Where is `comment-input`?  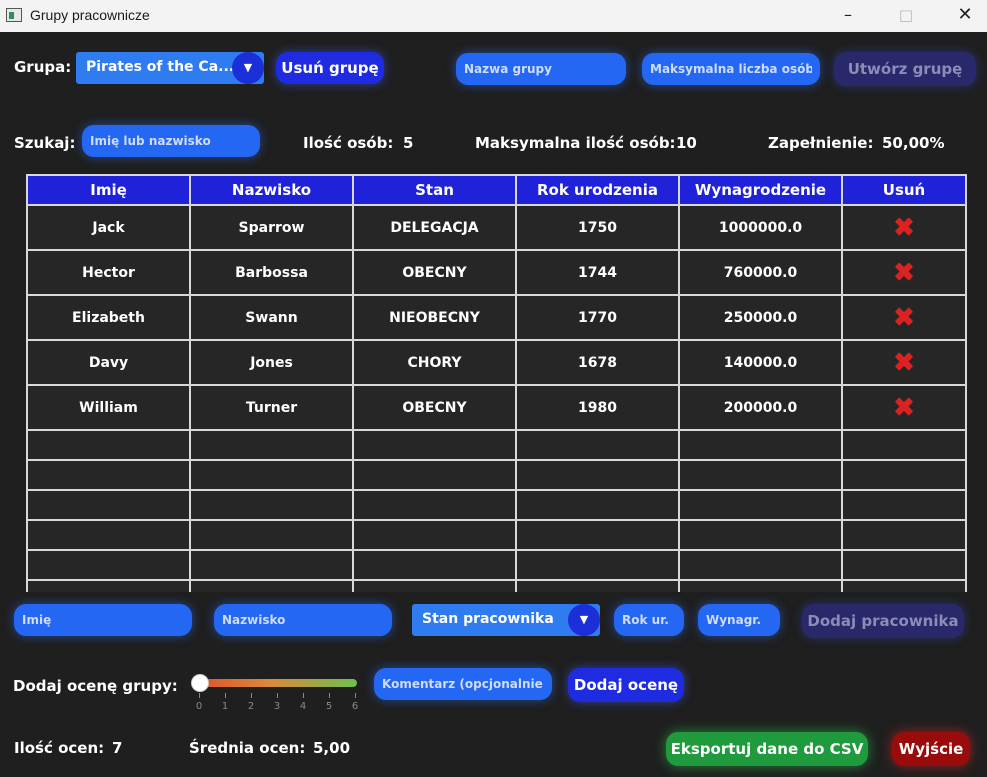 comment-input is located at coordinates (463, 684).